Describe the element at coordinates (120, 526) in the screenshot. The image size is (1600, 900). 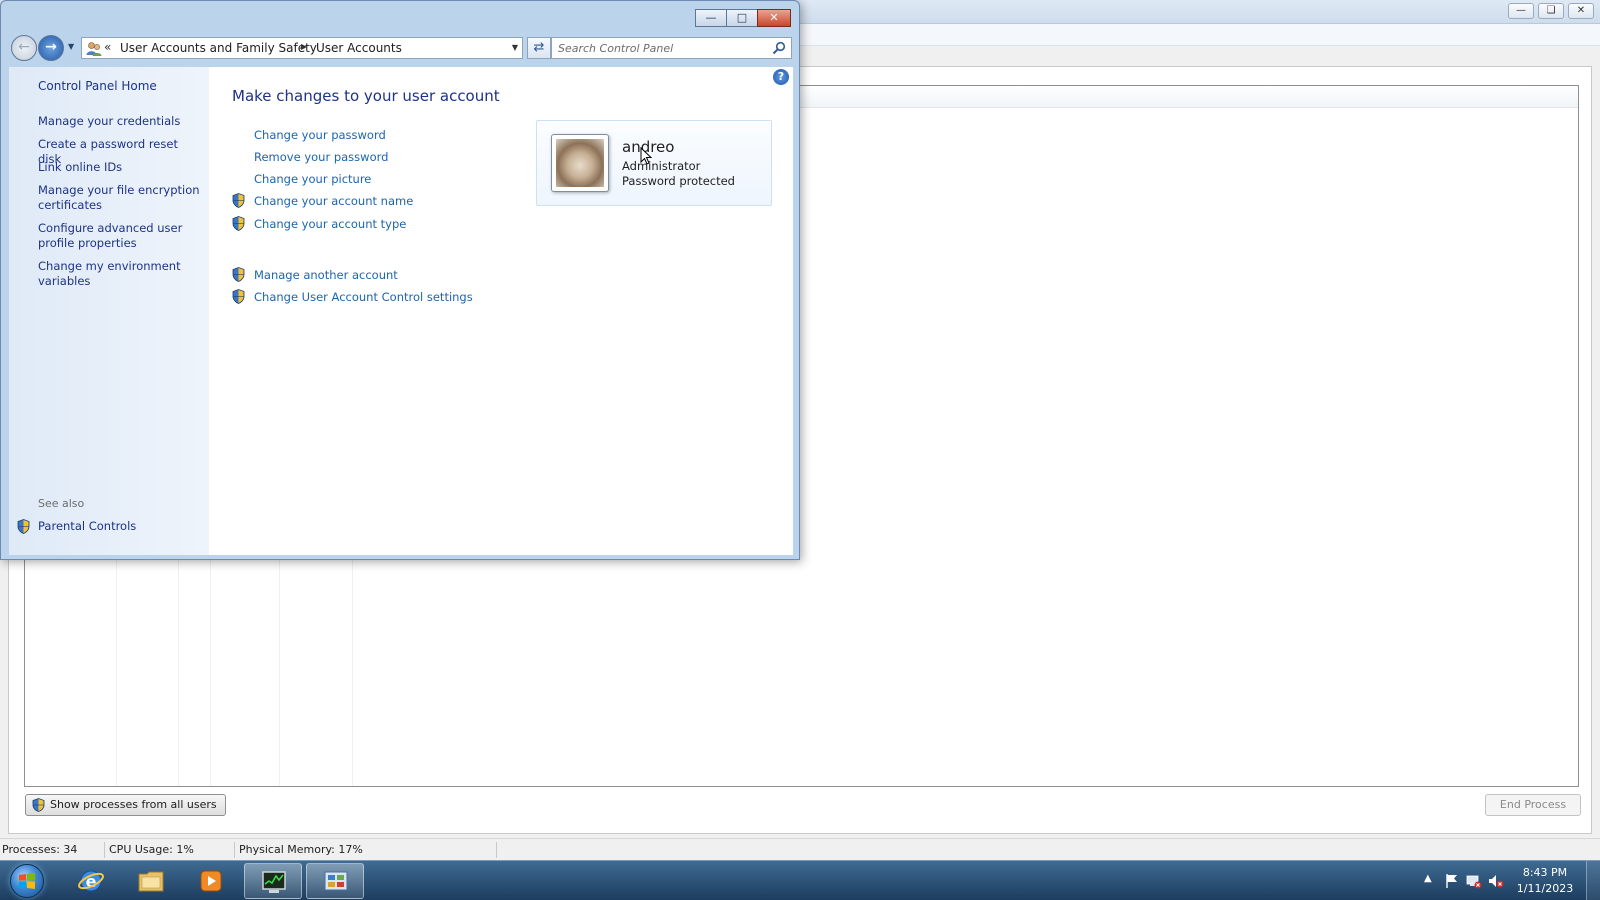
I see `parental-controls-link: Parental Controls` at that location.